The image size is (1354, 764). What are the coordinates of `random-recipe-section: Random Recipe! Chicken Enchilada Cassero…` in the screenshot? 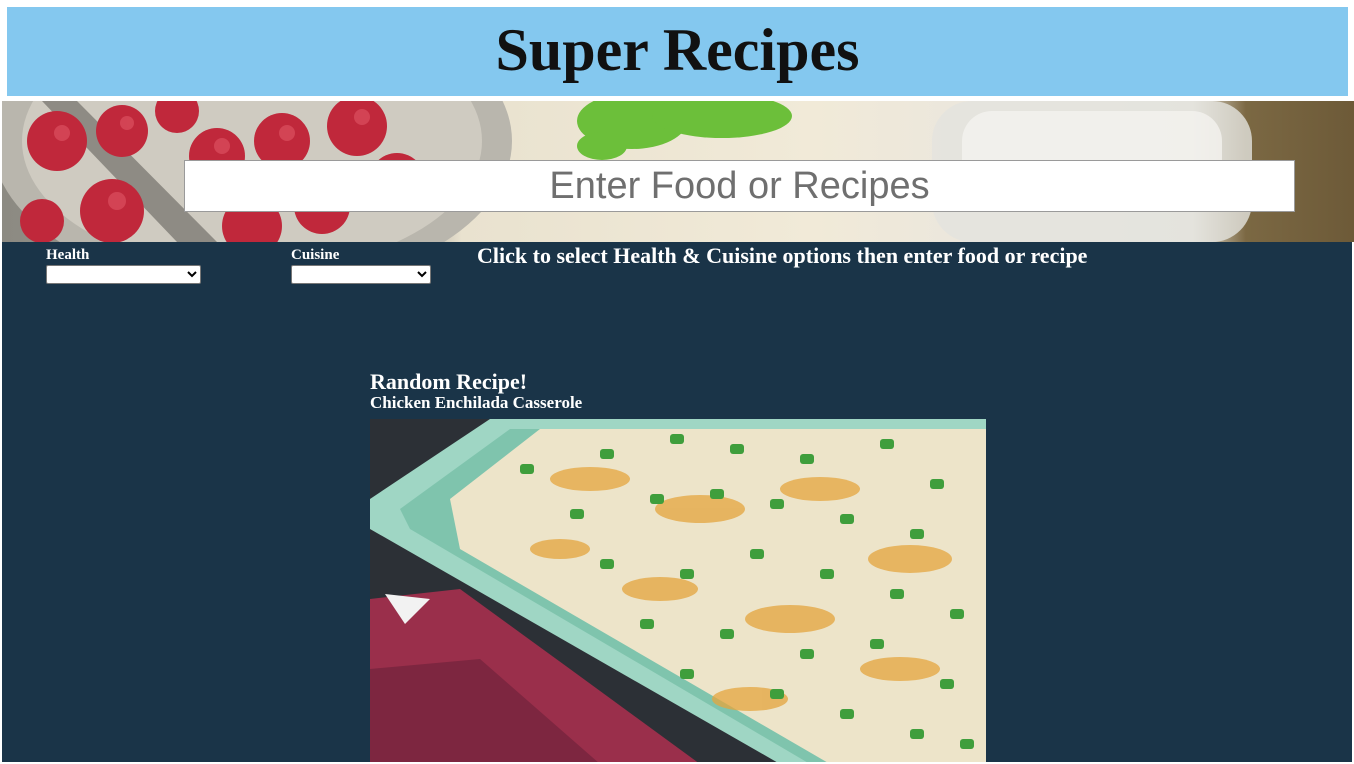 It's located at (476, 391).